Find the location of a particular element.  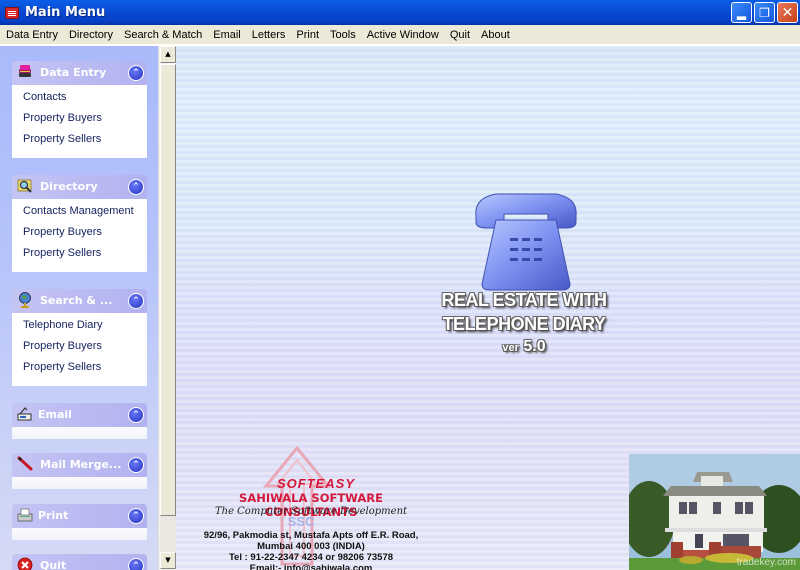

group-header-quit: Quit ⌃ is located at coordinates (79, 562).